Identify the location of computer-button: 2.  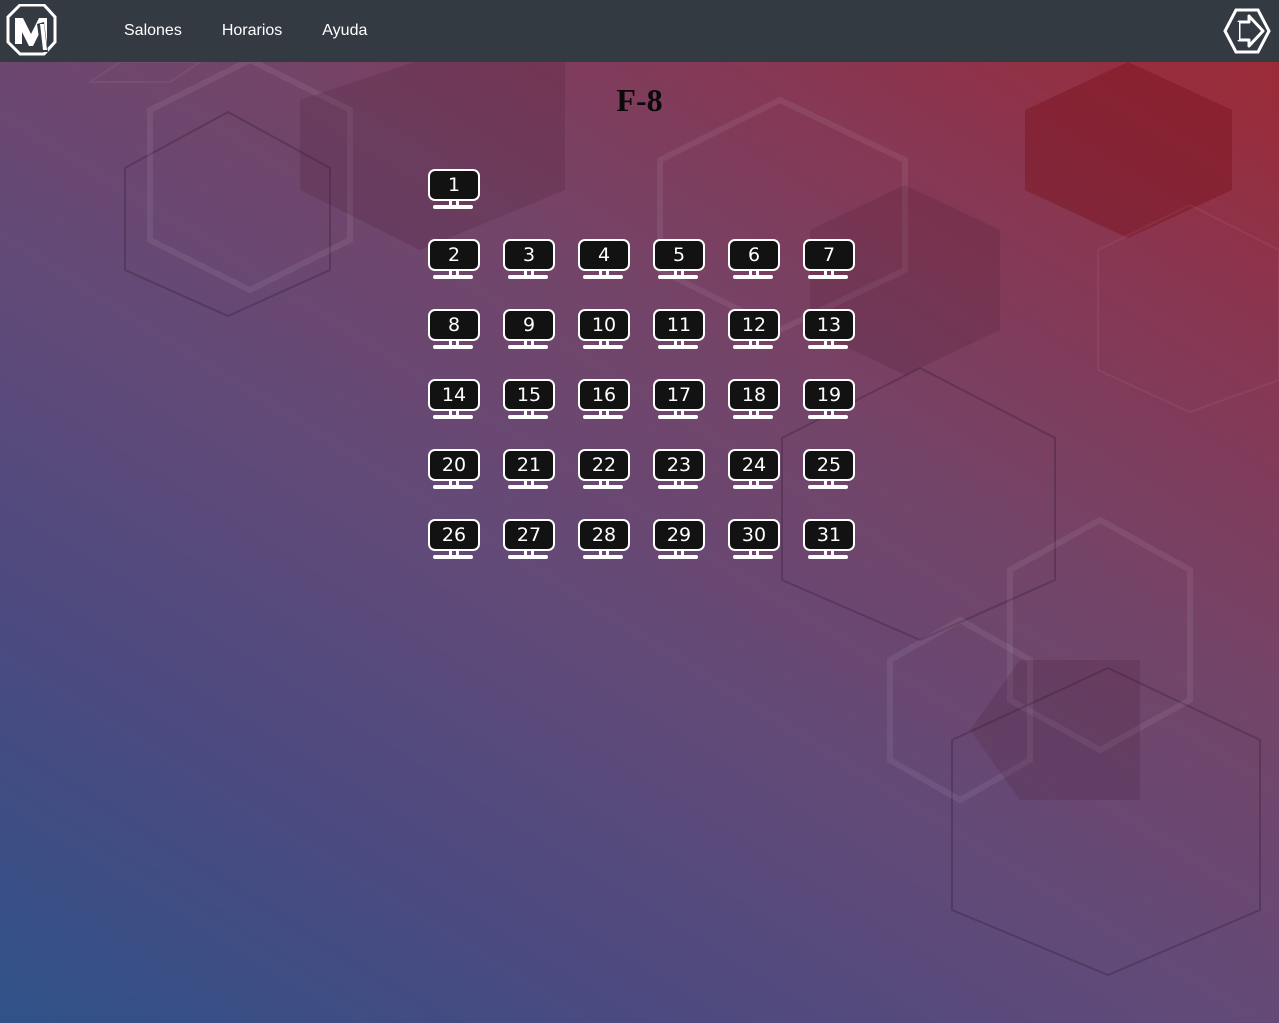
(454, 260).